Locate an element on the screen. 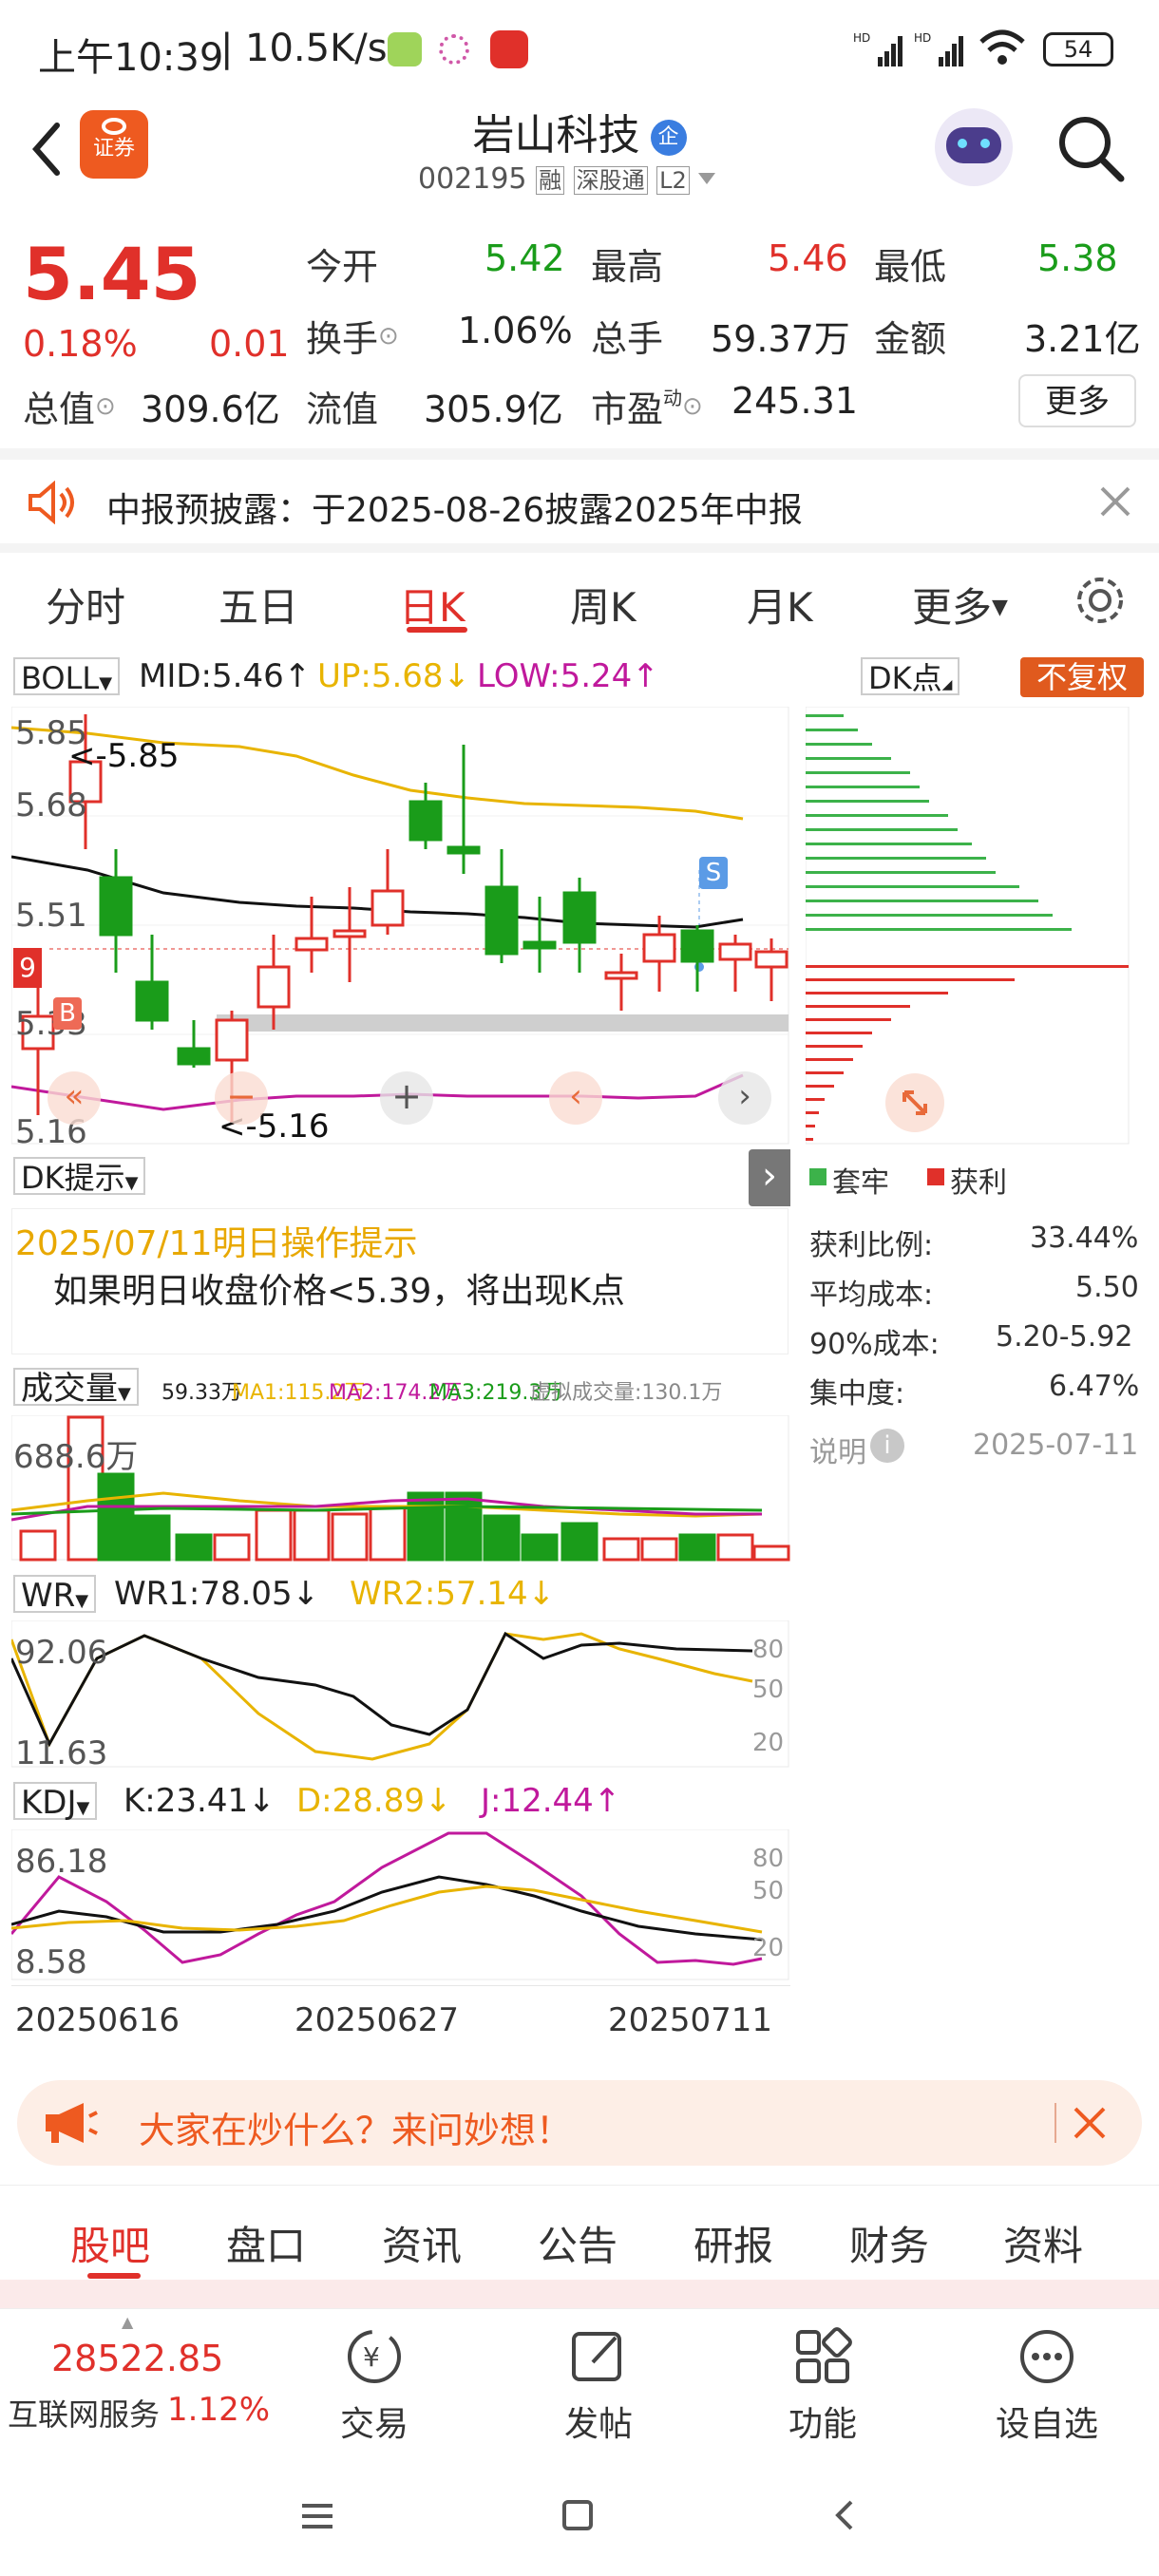  kdj-selector-label: KDJ is located at coordinates (49, 1803).